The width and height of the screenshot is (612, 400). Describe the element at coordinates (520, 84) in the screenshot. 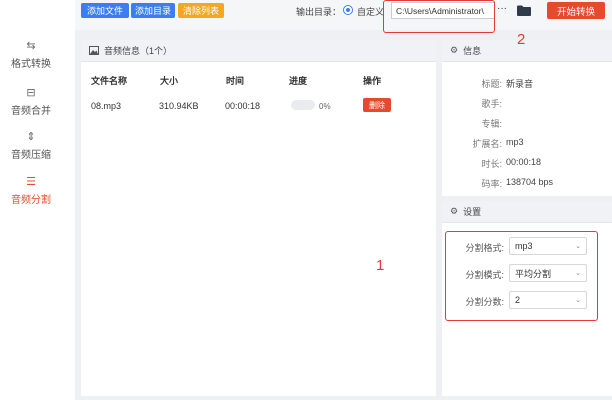

I see `info-value: 新录音` at that location.